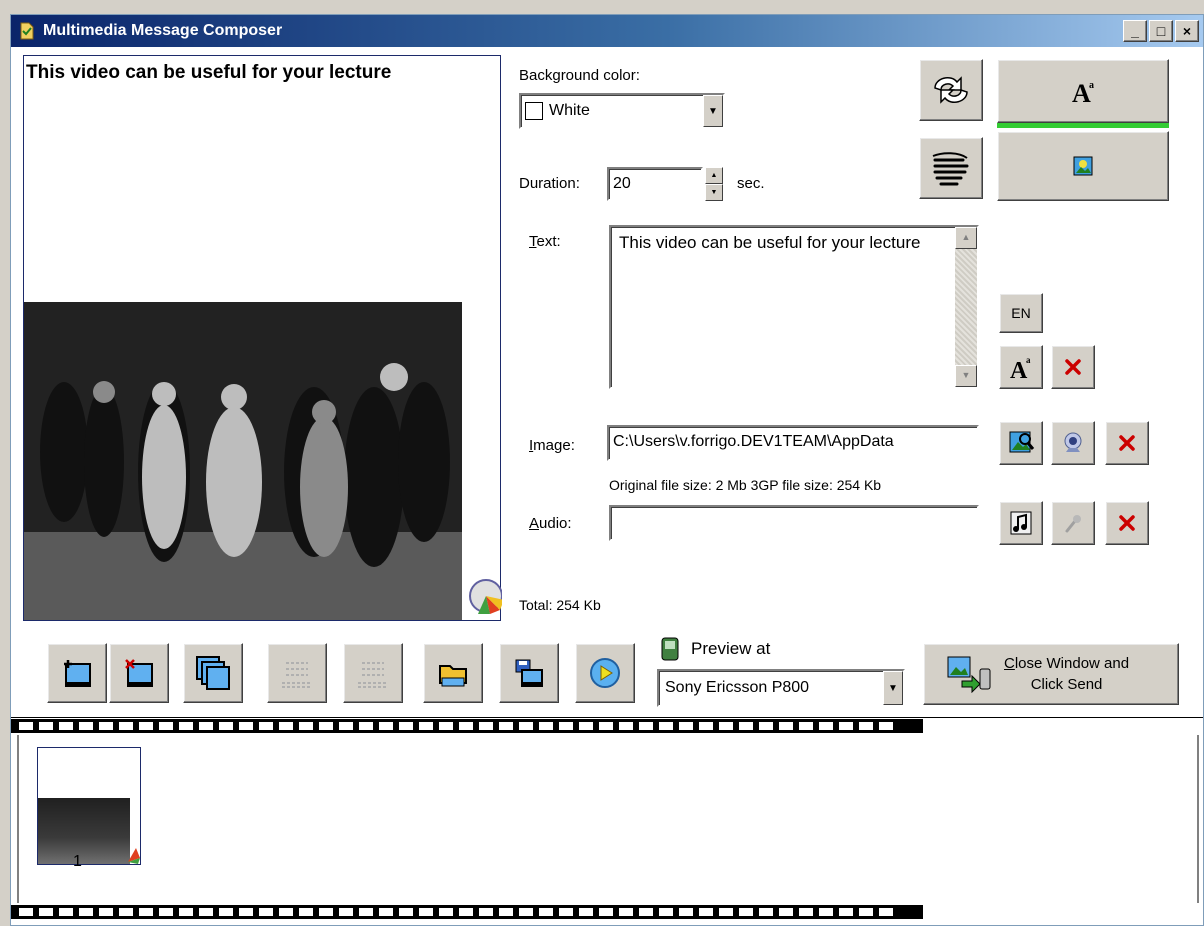 This screenshot has width=1204, height=926. I want to click on image-mode-button, so click(1083, 166).